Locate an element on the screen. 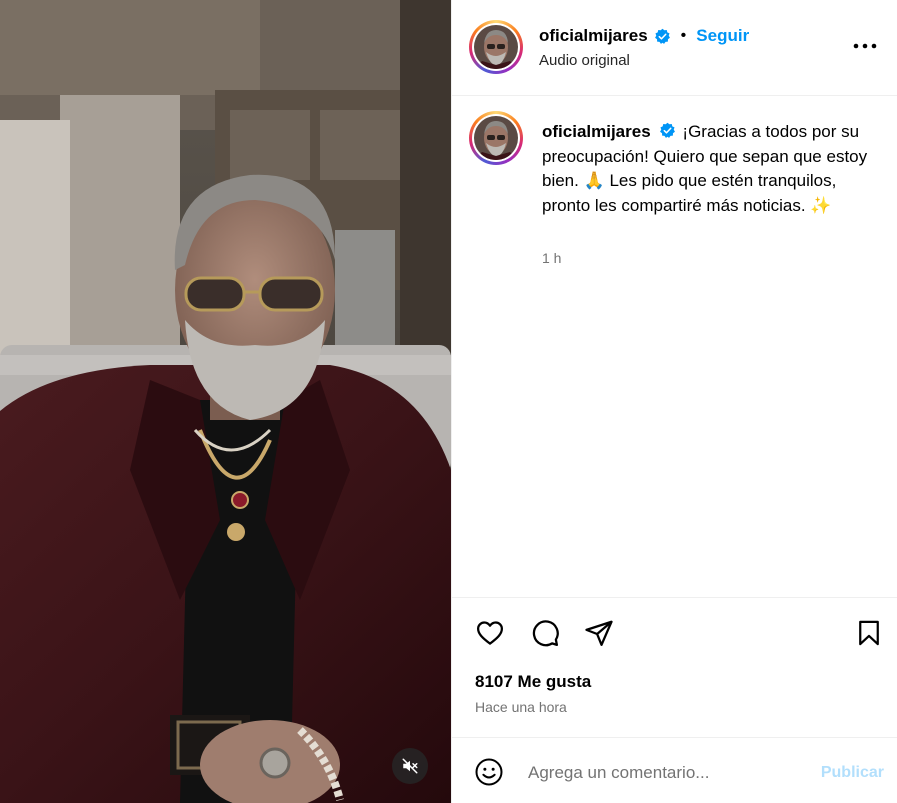 The height and width of the screenshot is (803, 897). emoji-picker-button is located at coordinates (489, 772).